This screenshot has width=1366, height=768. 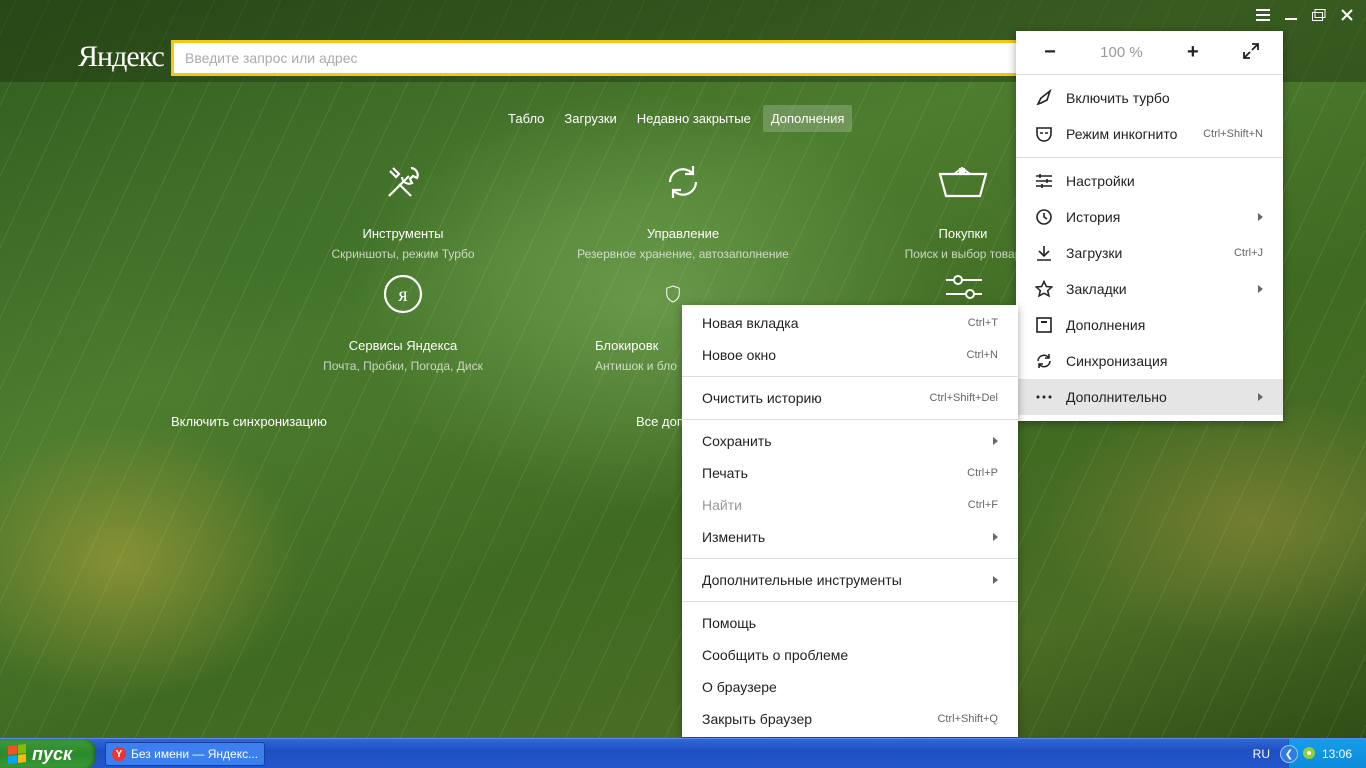 I want to click on sliders-icon, so click(x=964, y=291).